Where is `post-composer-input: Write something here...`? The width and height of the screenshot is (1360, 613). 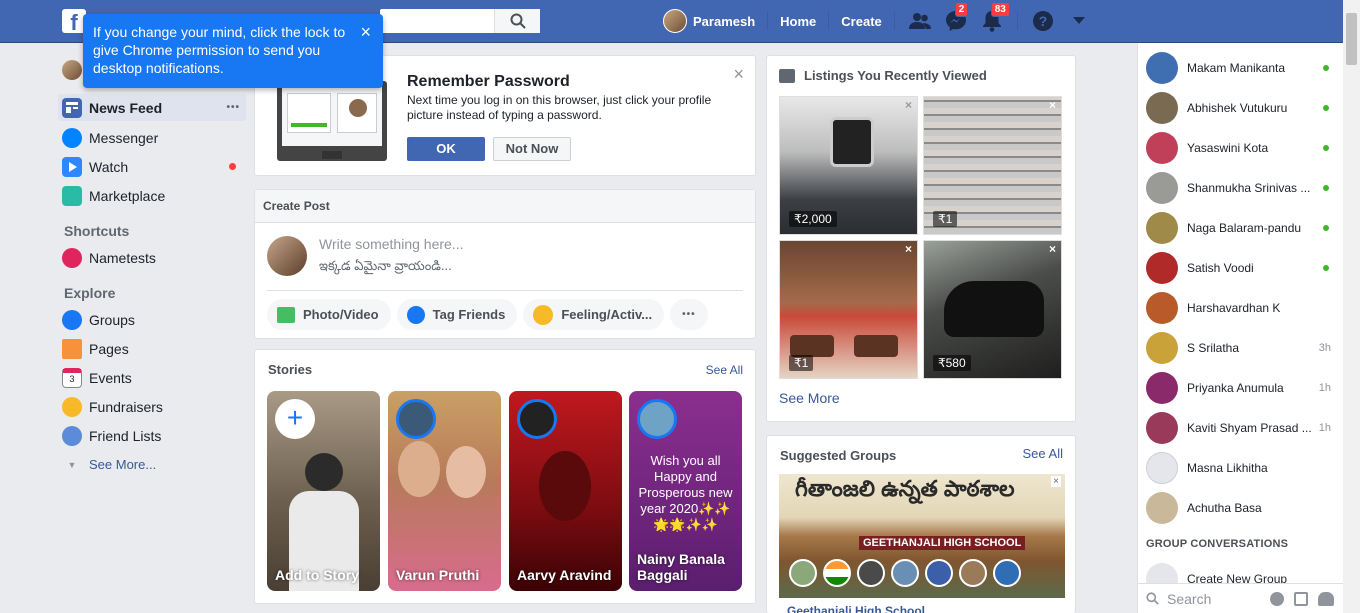
post-composer-input: Write something here... is located at coordinates (391, 244).